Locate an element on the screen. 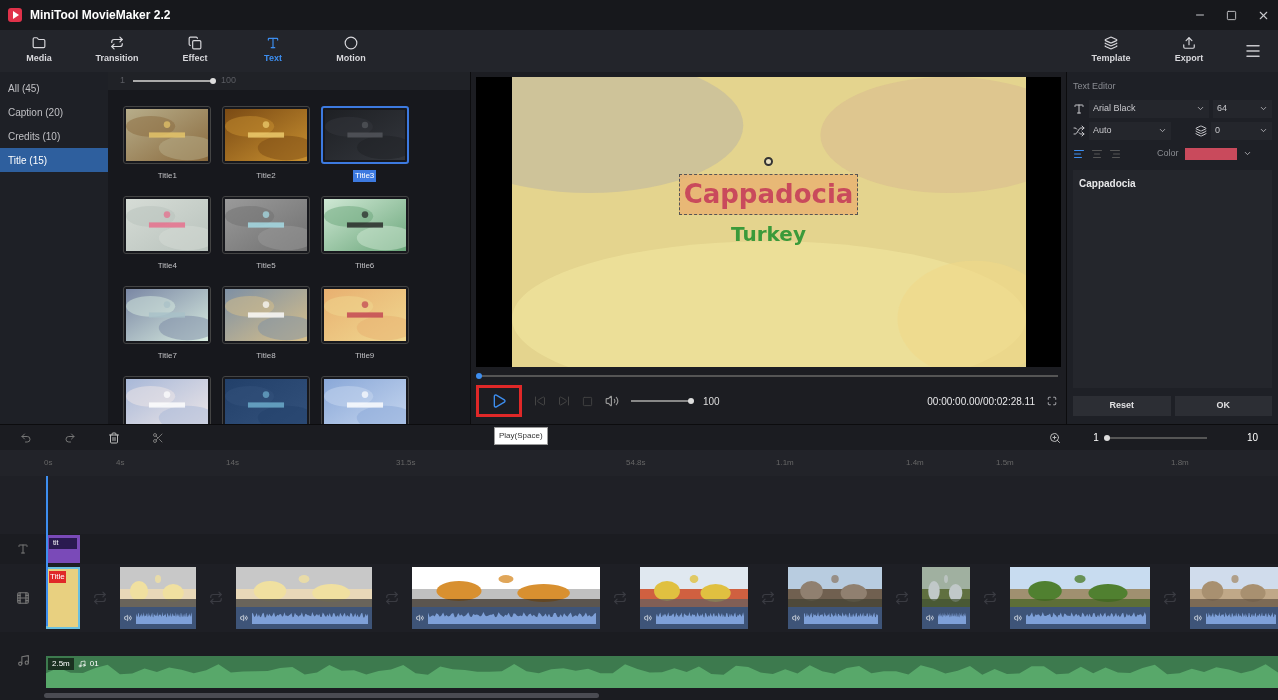 The image size is (1278, 700). video-track-icon is located at coordinates (23, 598).